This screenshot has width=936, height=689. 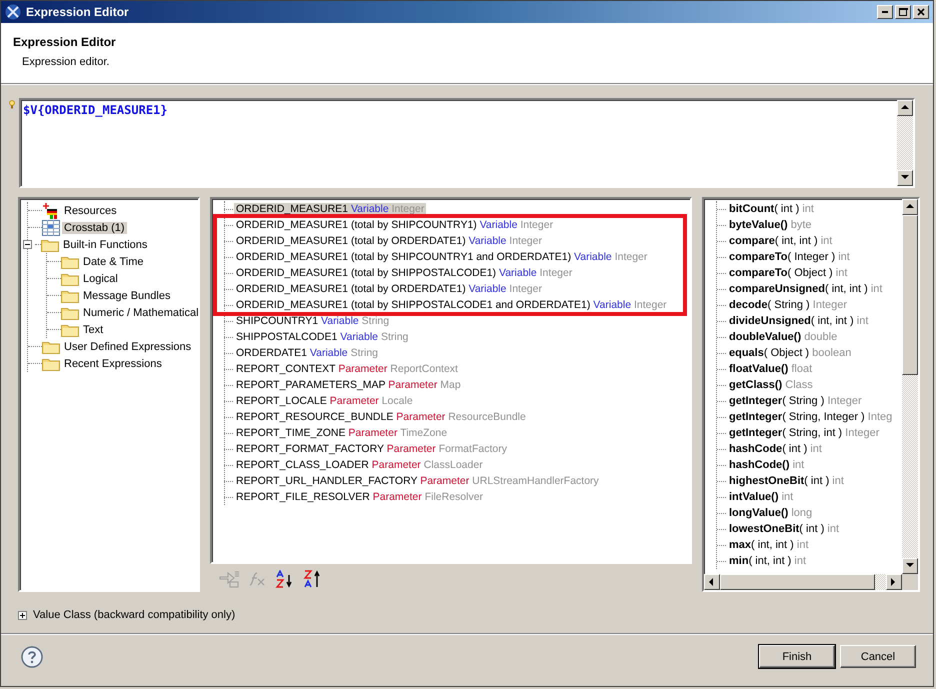 I want to click on method-item: min( int, int ) int, so click(x=767, y=561).